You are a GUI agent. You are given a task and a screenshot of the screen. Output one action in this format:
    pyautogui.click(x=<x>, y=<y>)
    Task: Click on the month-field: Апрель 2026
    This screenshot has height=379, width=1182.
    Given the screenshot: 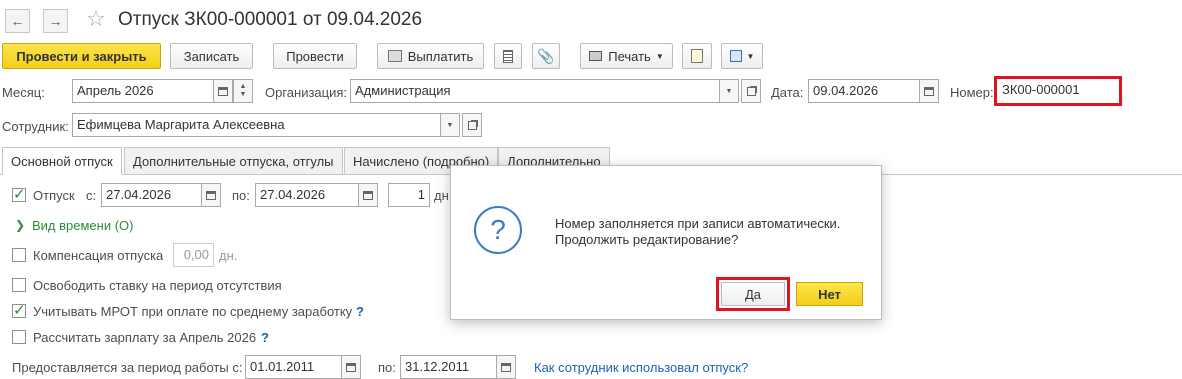 What is the action you would take?
    pyautogui.click(x=143, y=91)
    